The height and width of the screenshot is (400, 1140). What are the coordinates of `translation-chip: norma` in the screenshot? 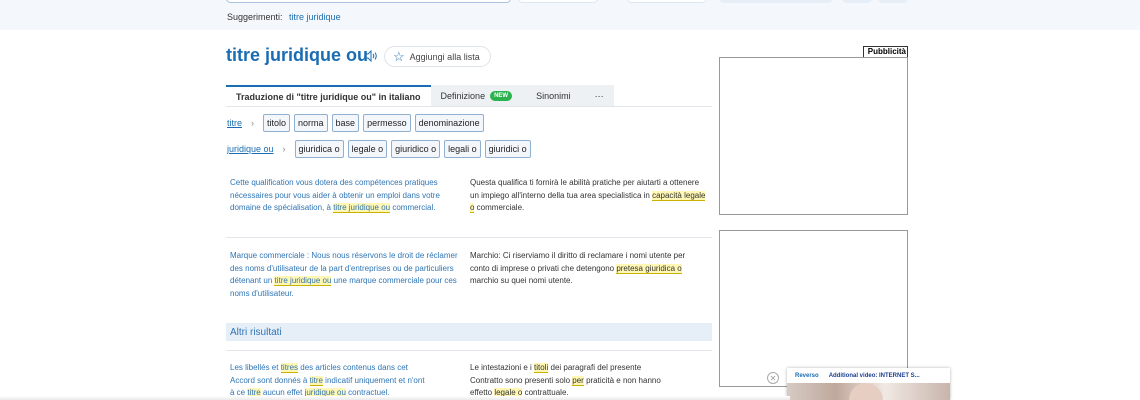 It's located at (311, 123).